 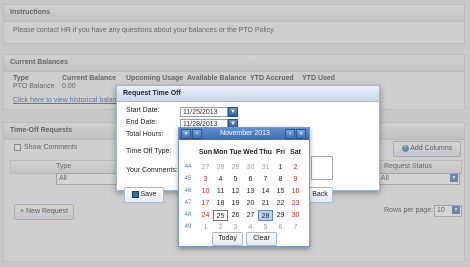 I want to click on prev-year-button: «, so click(x=186, y=134).